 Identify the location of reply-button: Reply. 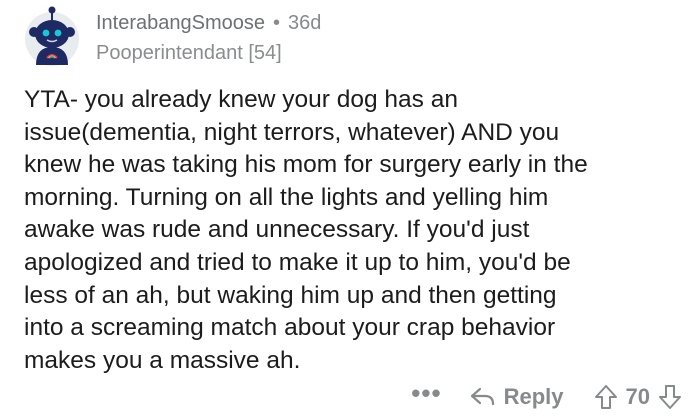
(517, 397).